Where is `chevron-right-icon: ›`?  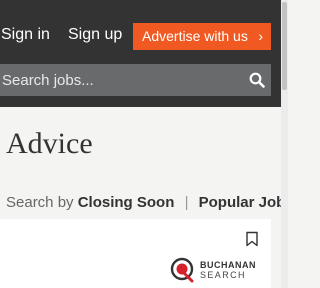
chevron-right-icon: › is located at coordinates (260, 36).